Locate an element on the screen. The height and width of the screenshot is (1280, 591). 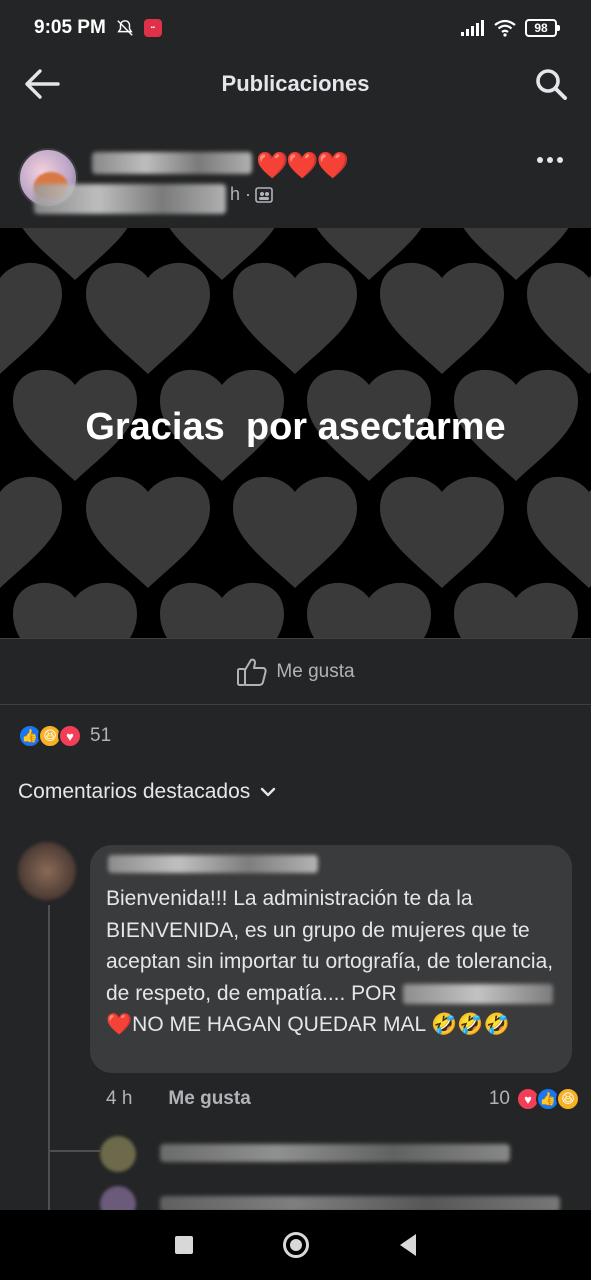
commenter-avatar is located at coordinates (47, 871).